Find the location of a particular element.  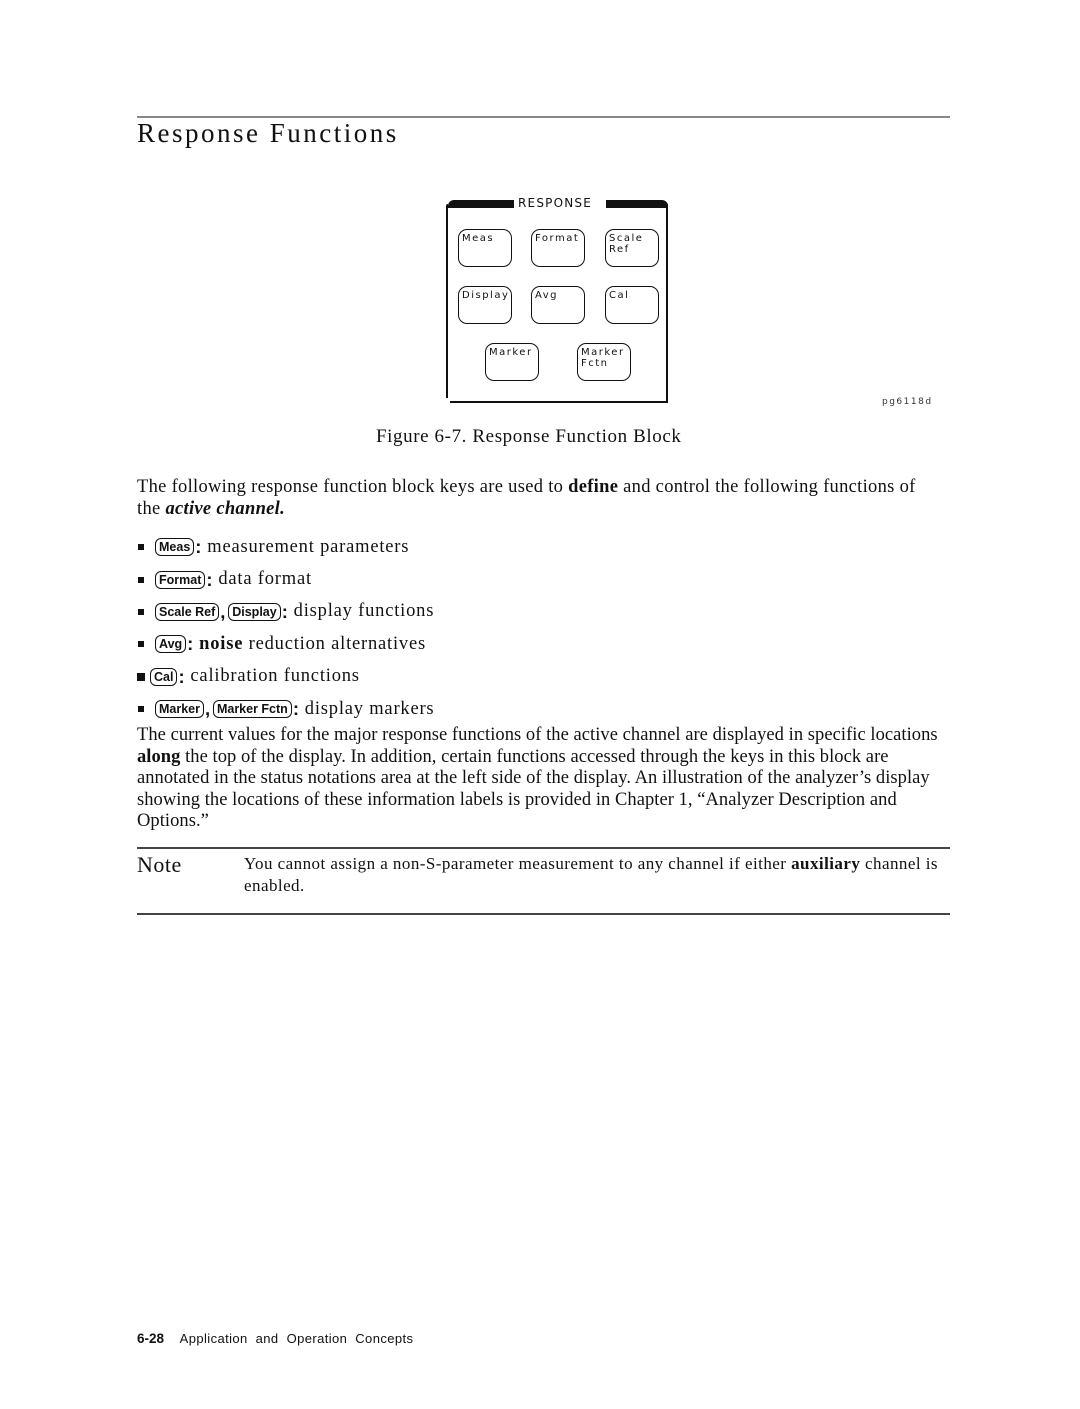

panel-top-bar-left is located at coordinates (481, 204).